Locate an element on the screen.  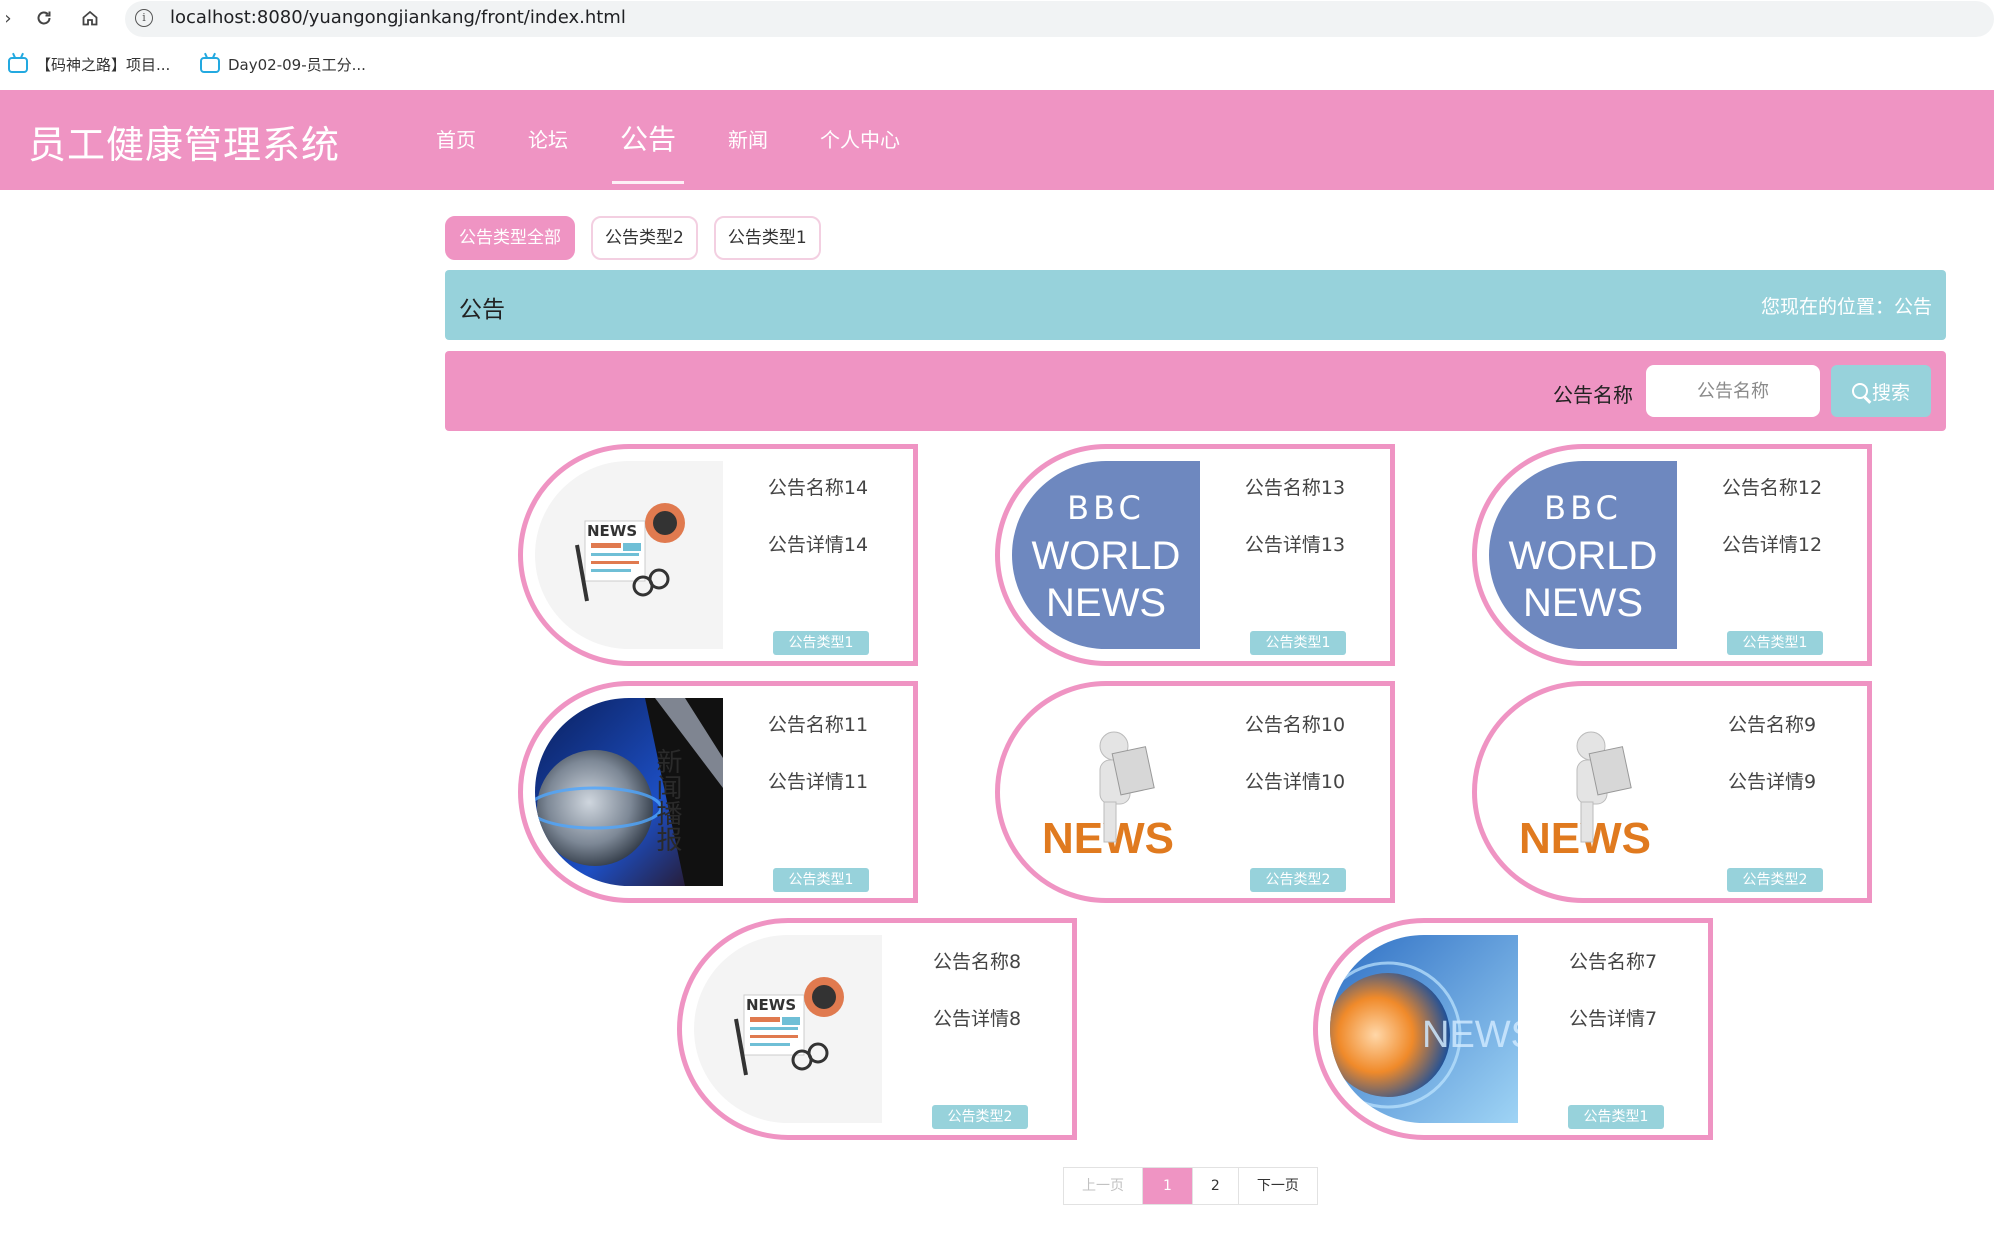
page-title: 公告 is located at coordinates (482, 310).